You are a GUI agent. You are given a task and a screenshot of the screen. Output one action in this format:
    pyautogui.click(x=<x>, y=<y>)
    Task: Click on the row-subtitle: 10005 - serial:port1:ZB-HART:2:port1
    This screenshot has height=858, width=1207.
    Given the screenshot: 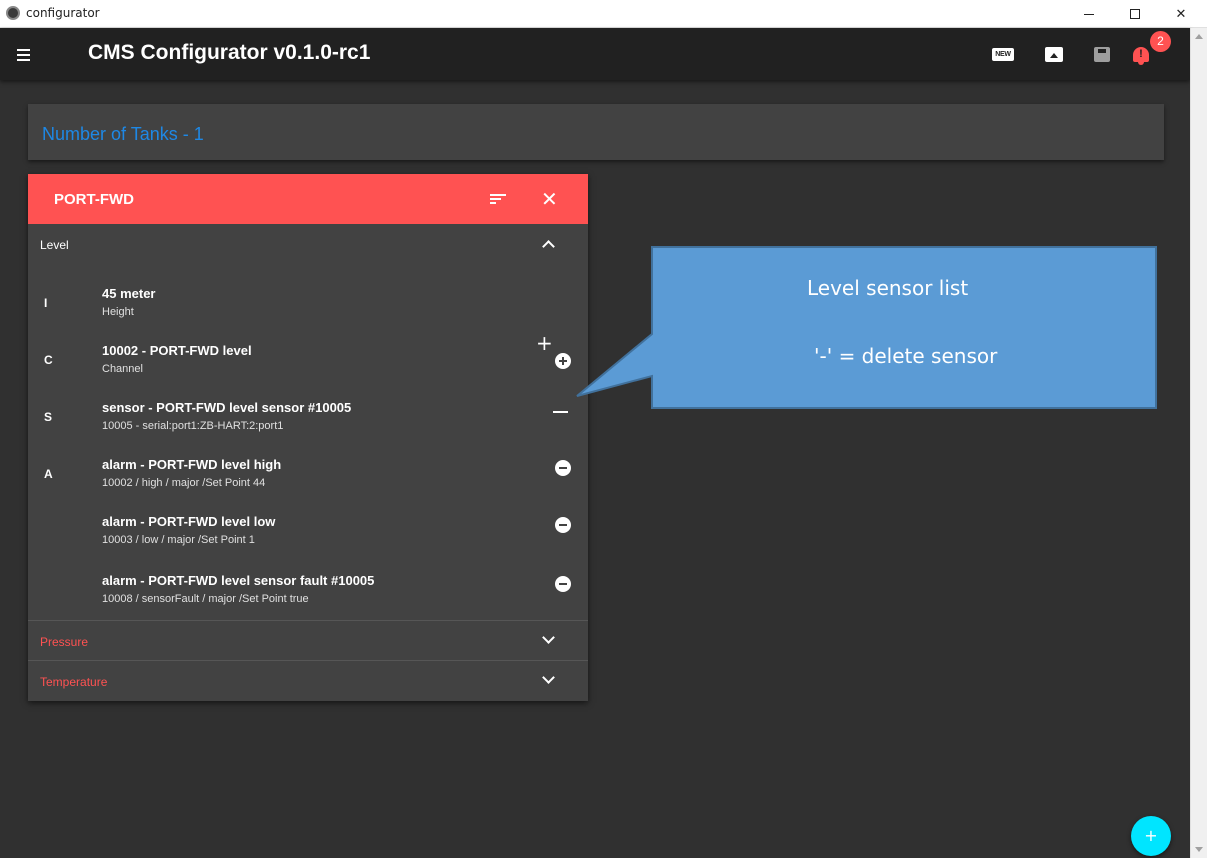 What is the action you would take?
    pyautogui.click(x=193, y=426)
    